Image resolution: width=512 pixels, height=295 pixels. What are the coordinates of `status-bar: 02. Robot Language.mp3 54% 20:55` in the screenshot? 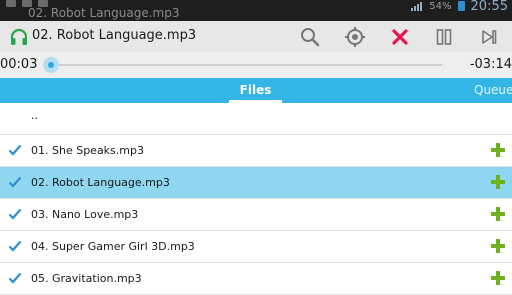 It's located at (256, 10).